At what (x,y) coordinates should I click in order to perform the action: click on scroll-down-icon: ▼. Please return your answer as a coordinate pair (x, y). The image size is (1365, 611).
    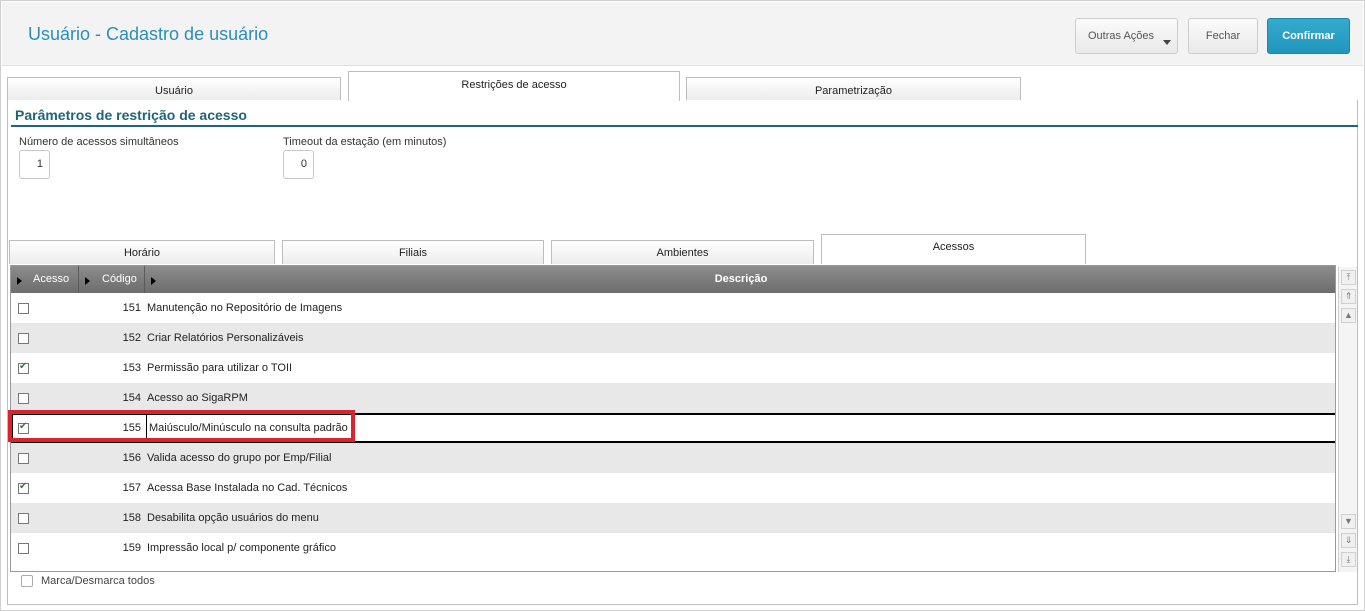
    Looking at the image, I should click on (1348, 521).